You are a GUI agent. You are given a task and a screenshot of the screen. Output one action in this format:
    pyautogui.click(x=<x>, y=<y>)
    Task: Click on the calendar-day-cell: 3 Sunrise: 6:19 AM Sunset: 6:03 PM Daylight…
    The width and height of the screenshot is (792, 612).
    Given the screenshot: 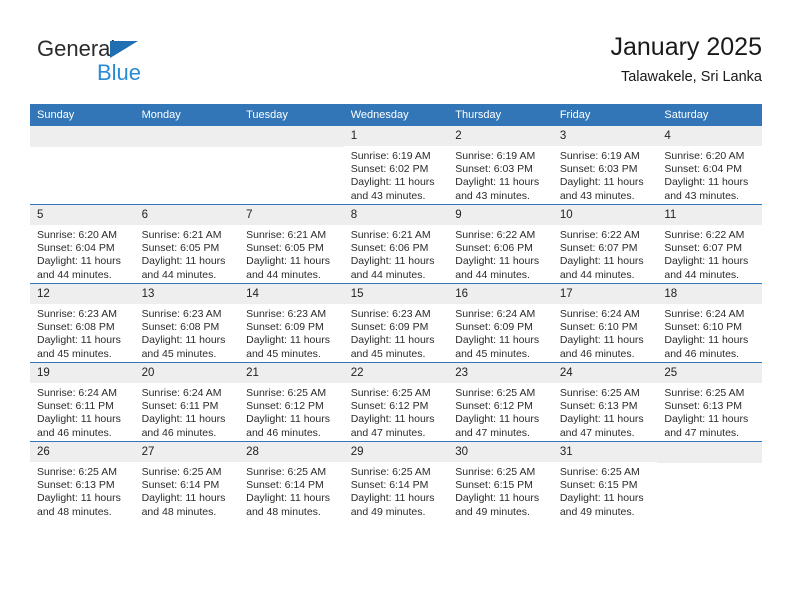 What is the action you would take?
    pyautogui.click(x=605, y=165)
    